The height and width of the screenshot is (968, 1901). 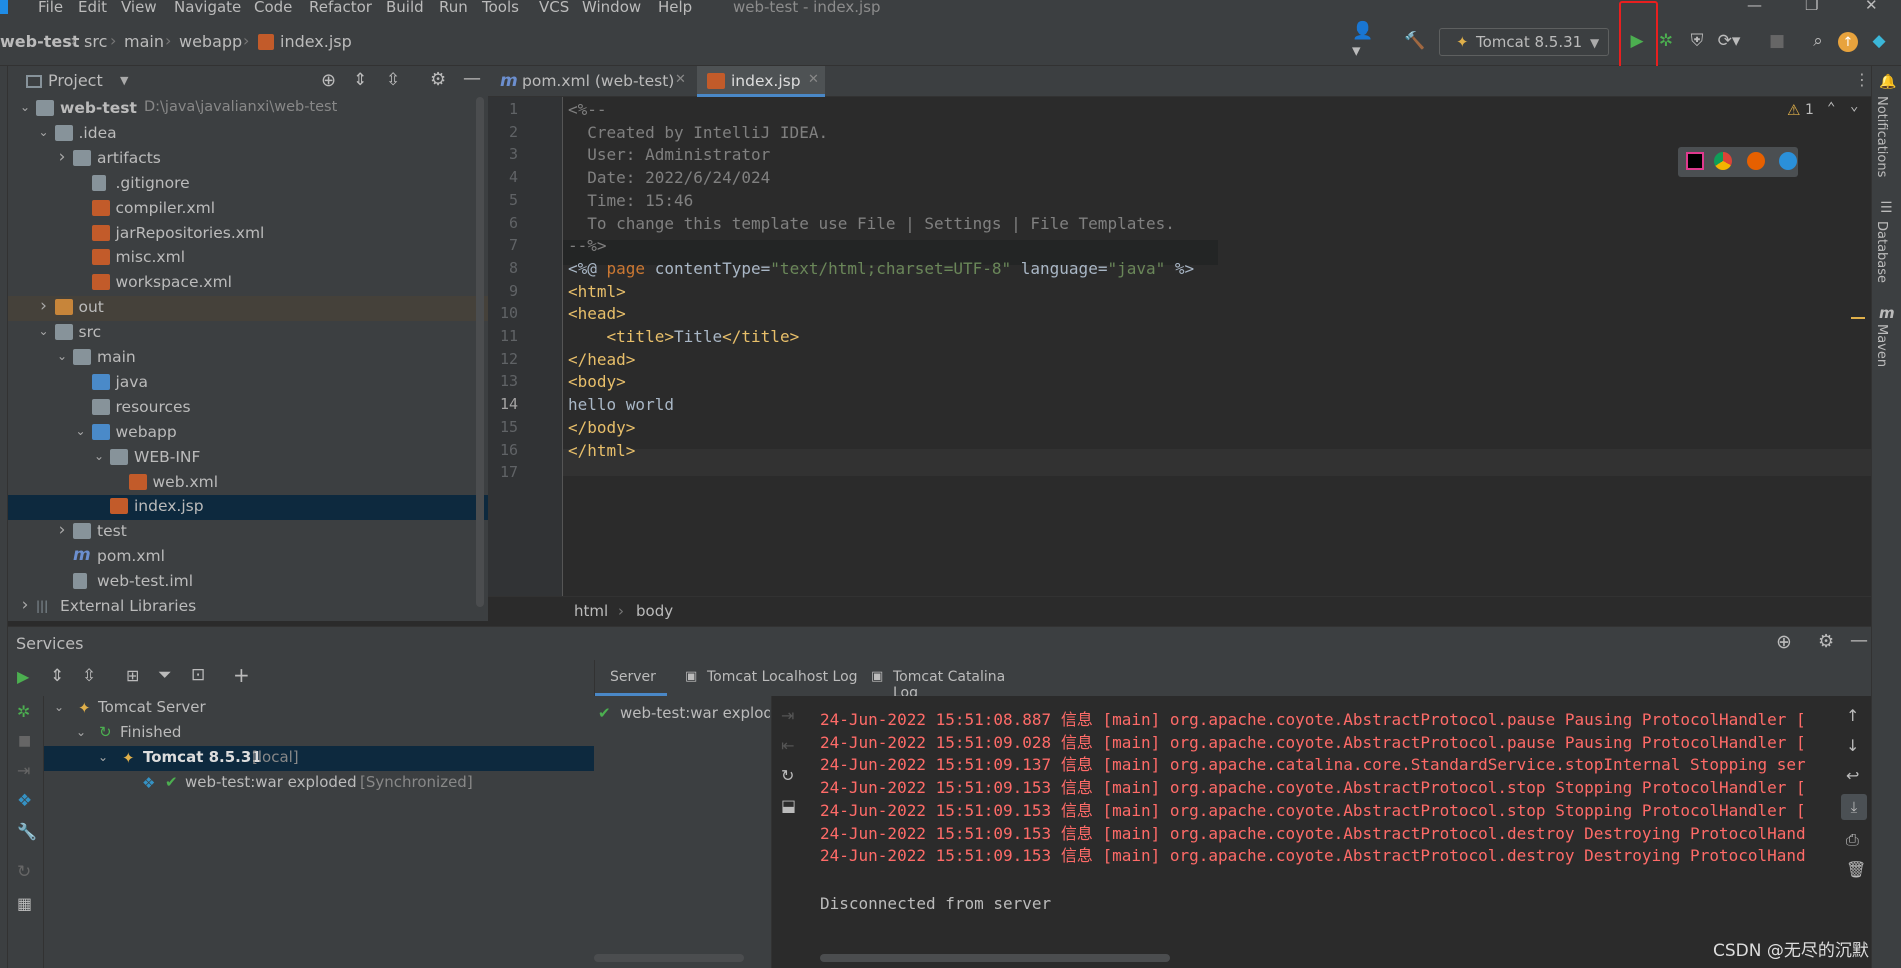 I want to click on service-war-exploded: ❖ ✔ web-test:war exploded [Synchronized], so click(x=319, y=783).